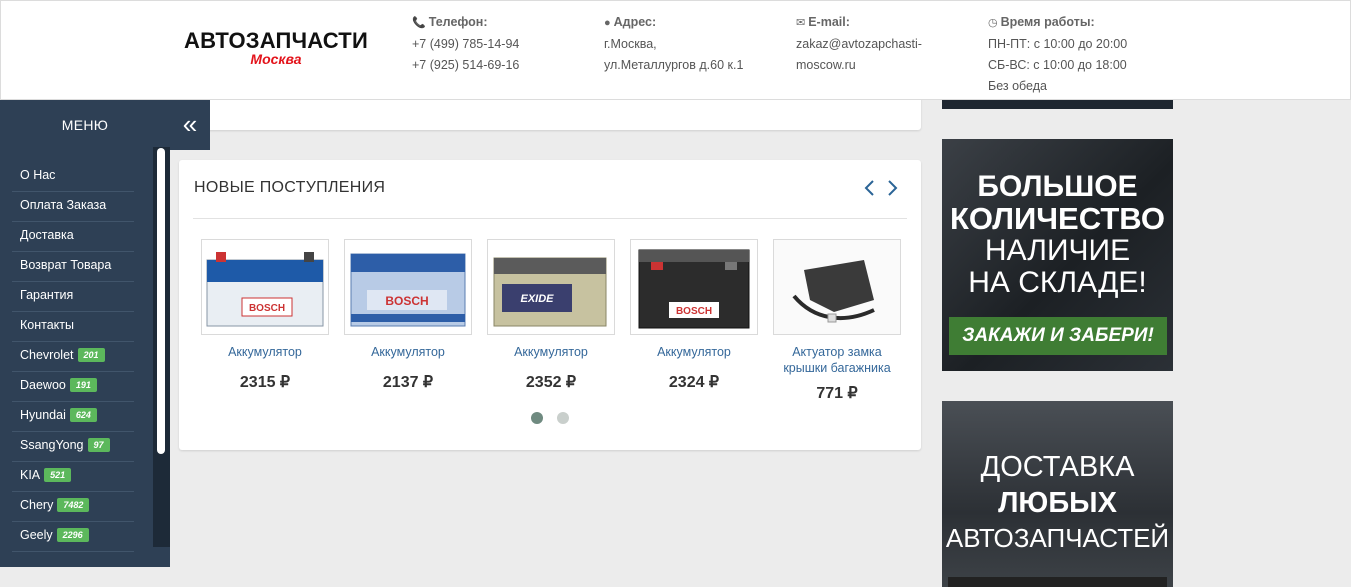  I want to click on banner-line-3: НАЛИЧИЕ, so click(1057, 250).